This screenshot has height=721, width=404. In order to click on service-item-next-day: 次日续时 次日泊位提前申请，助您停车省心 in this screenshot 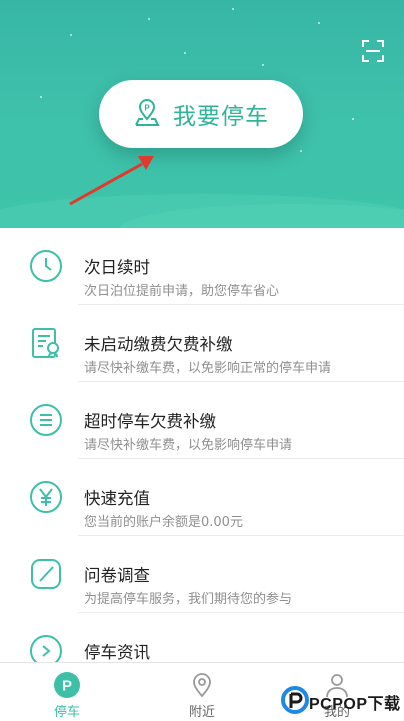, I will do `click(202, 266)`.